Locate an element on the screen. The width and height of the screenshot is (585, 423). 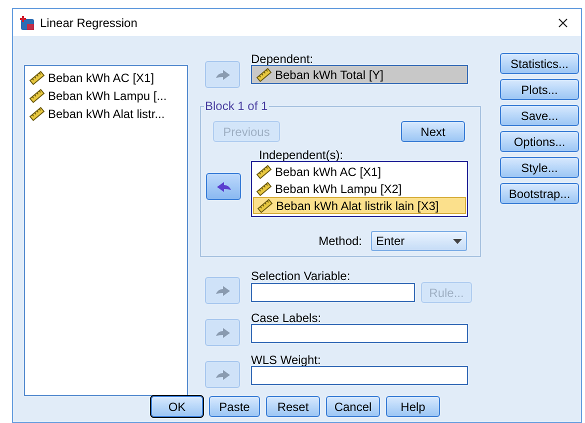
dialog-button: Next is located at coordinates (433, 131).